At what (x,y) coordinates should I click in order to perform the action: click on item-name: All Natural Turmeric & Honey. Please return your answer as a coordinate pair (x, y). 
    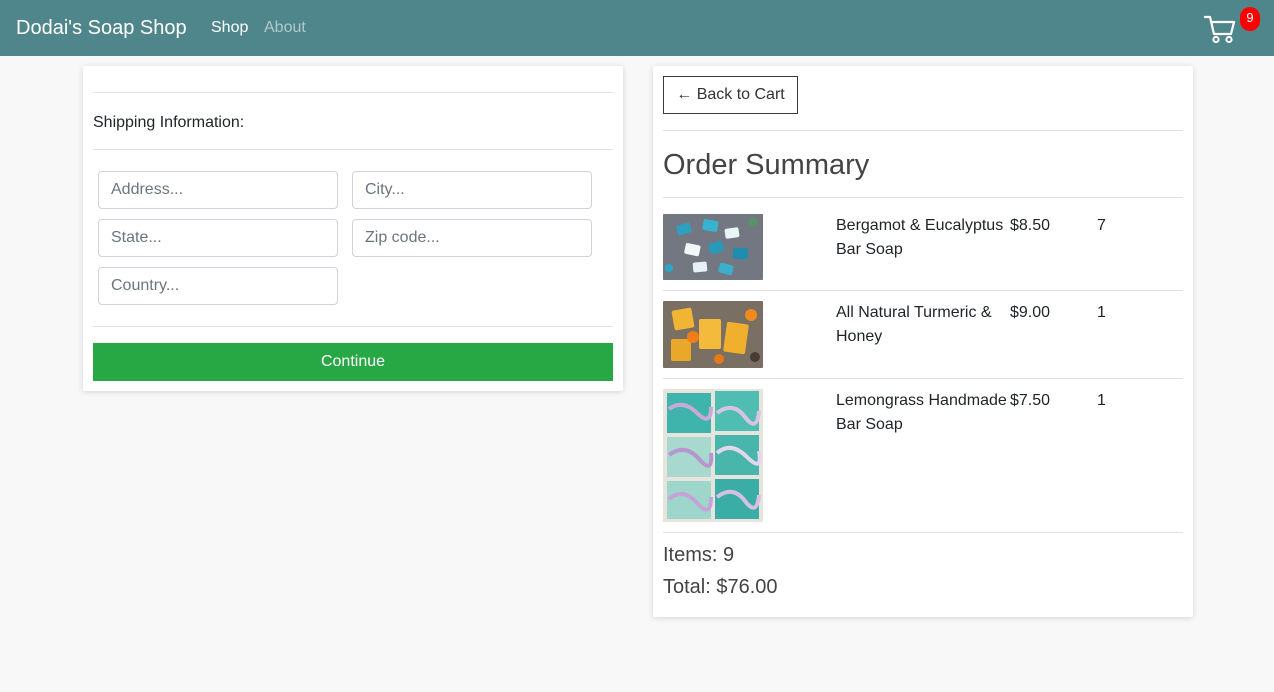
    Looking at the image, I should click on (914, 324).